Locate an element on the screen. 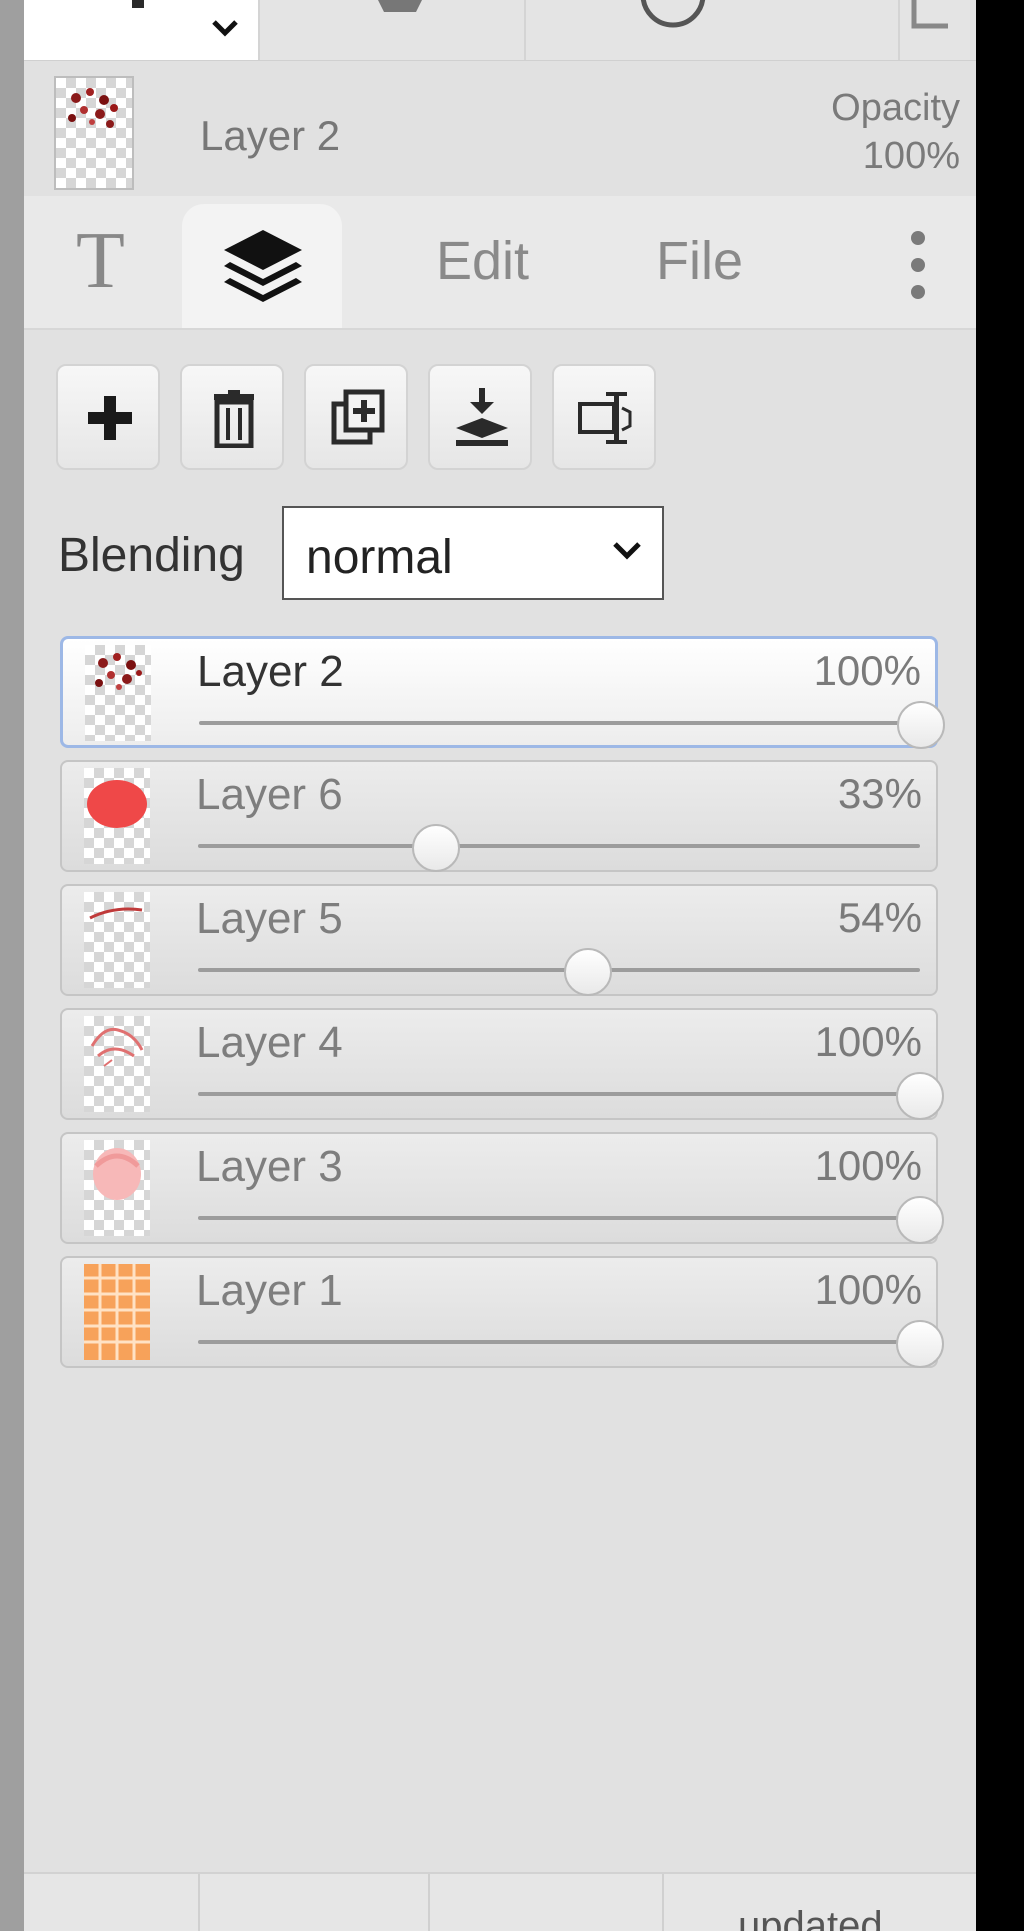 The image size is (1024, 1931). layer-name: Layer 2 is located at coordinates (270, 671).